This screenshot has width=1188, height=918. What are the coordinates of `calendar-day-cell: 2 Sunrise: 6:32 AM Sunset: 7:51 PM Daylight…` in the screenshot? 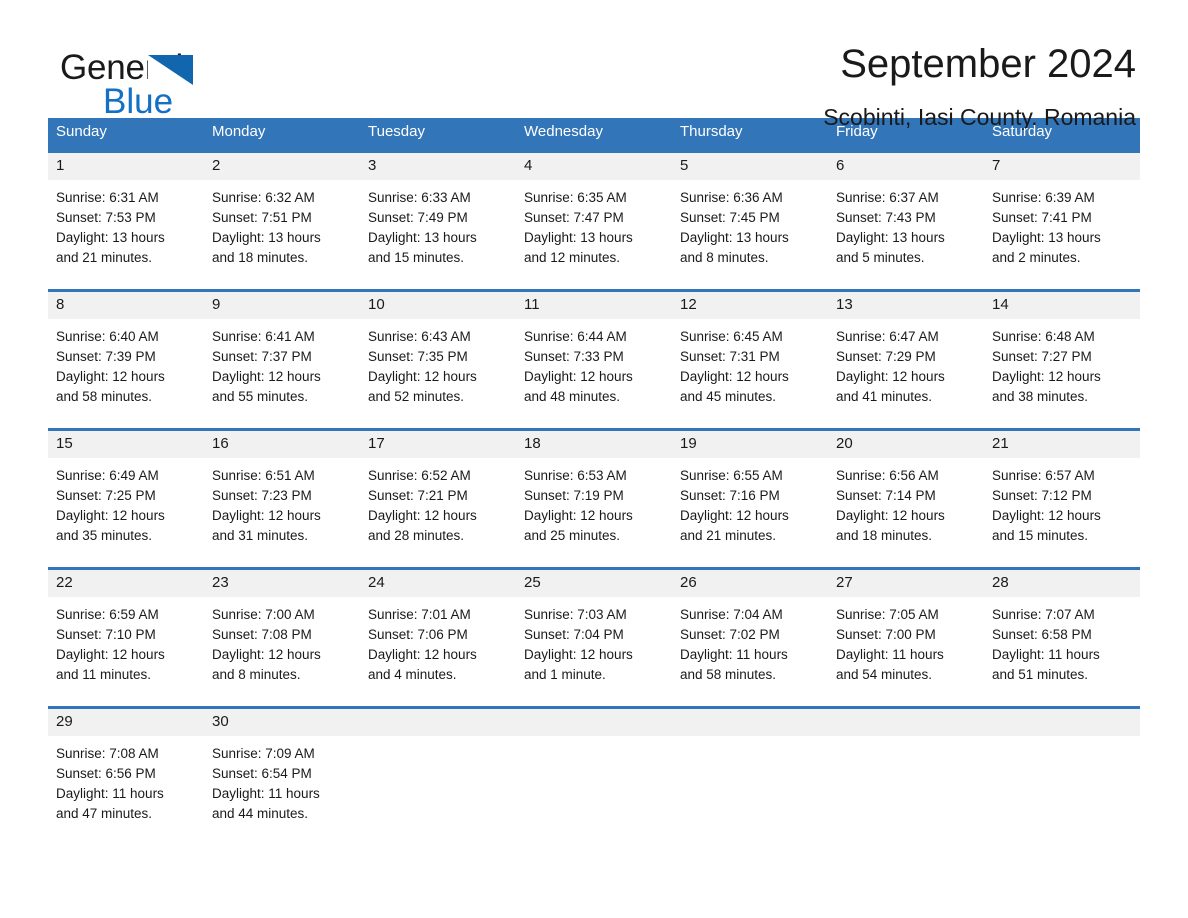 It's located at (282, 215).